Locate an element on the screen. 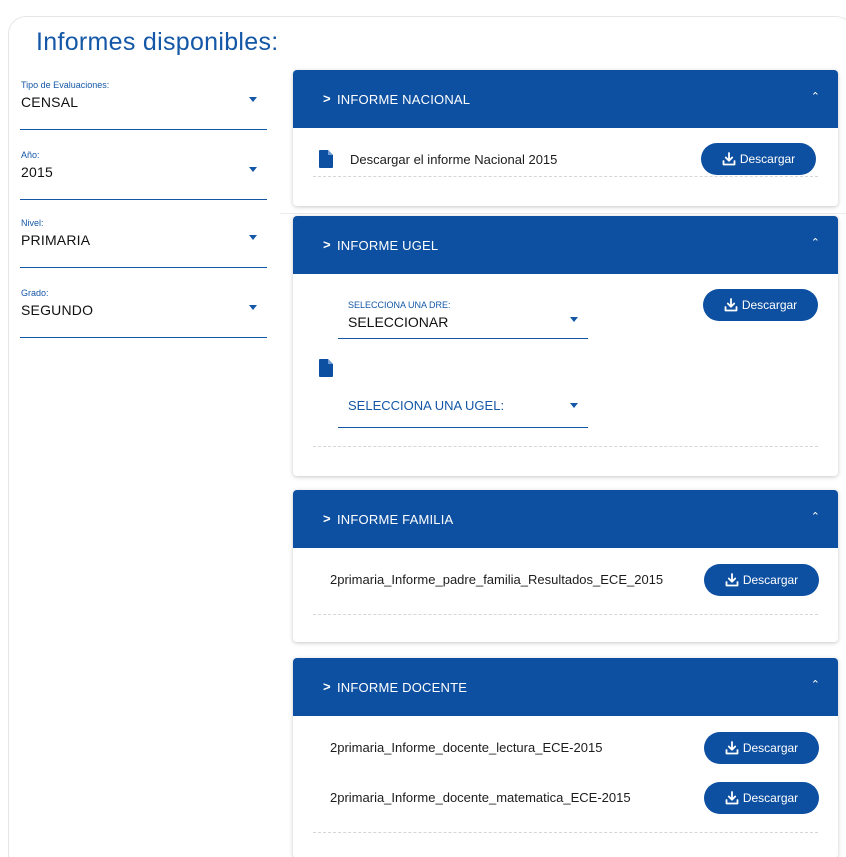  filter-label: Nivel: is located at coordinates (32, 223).